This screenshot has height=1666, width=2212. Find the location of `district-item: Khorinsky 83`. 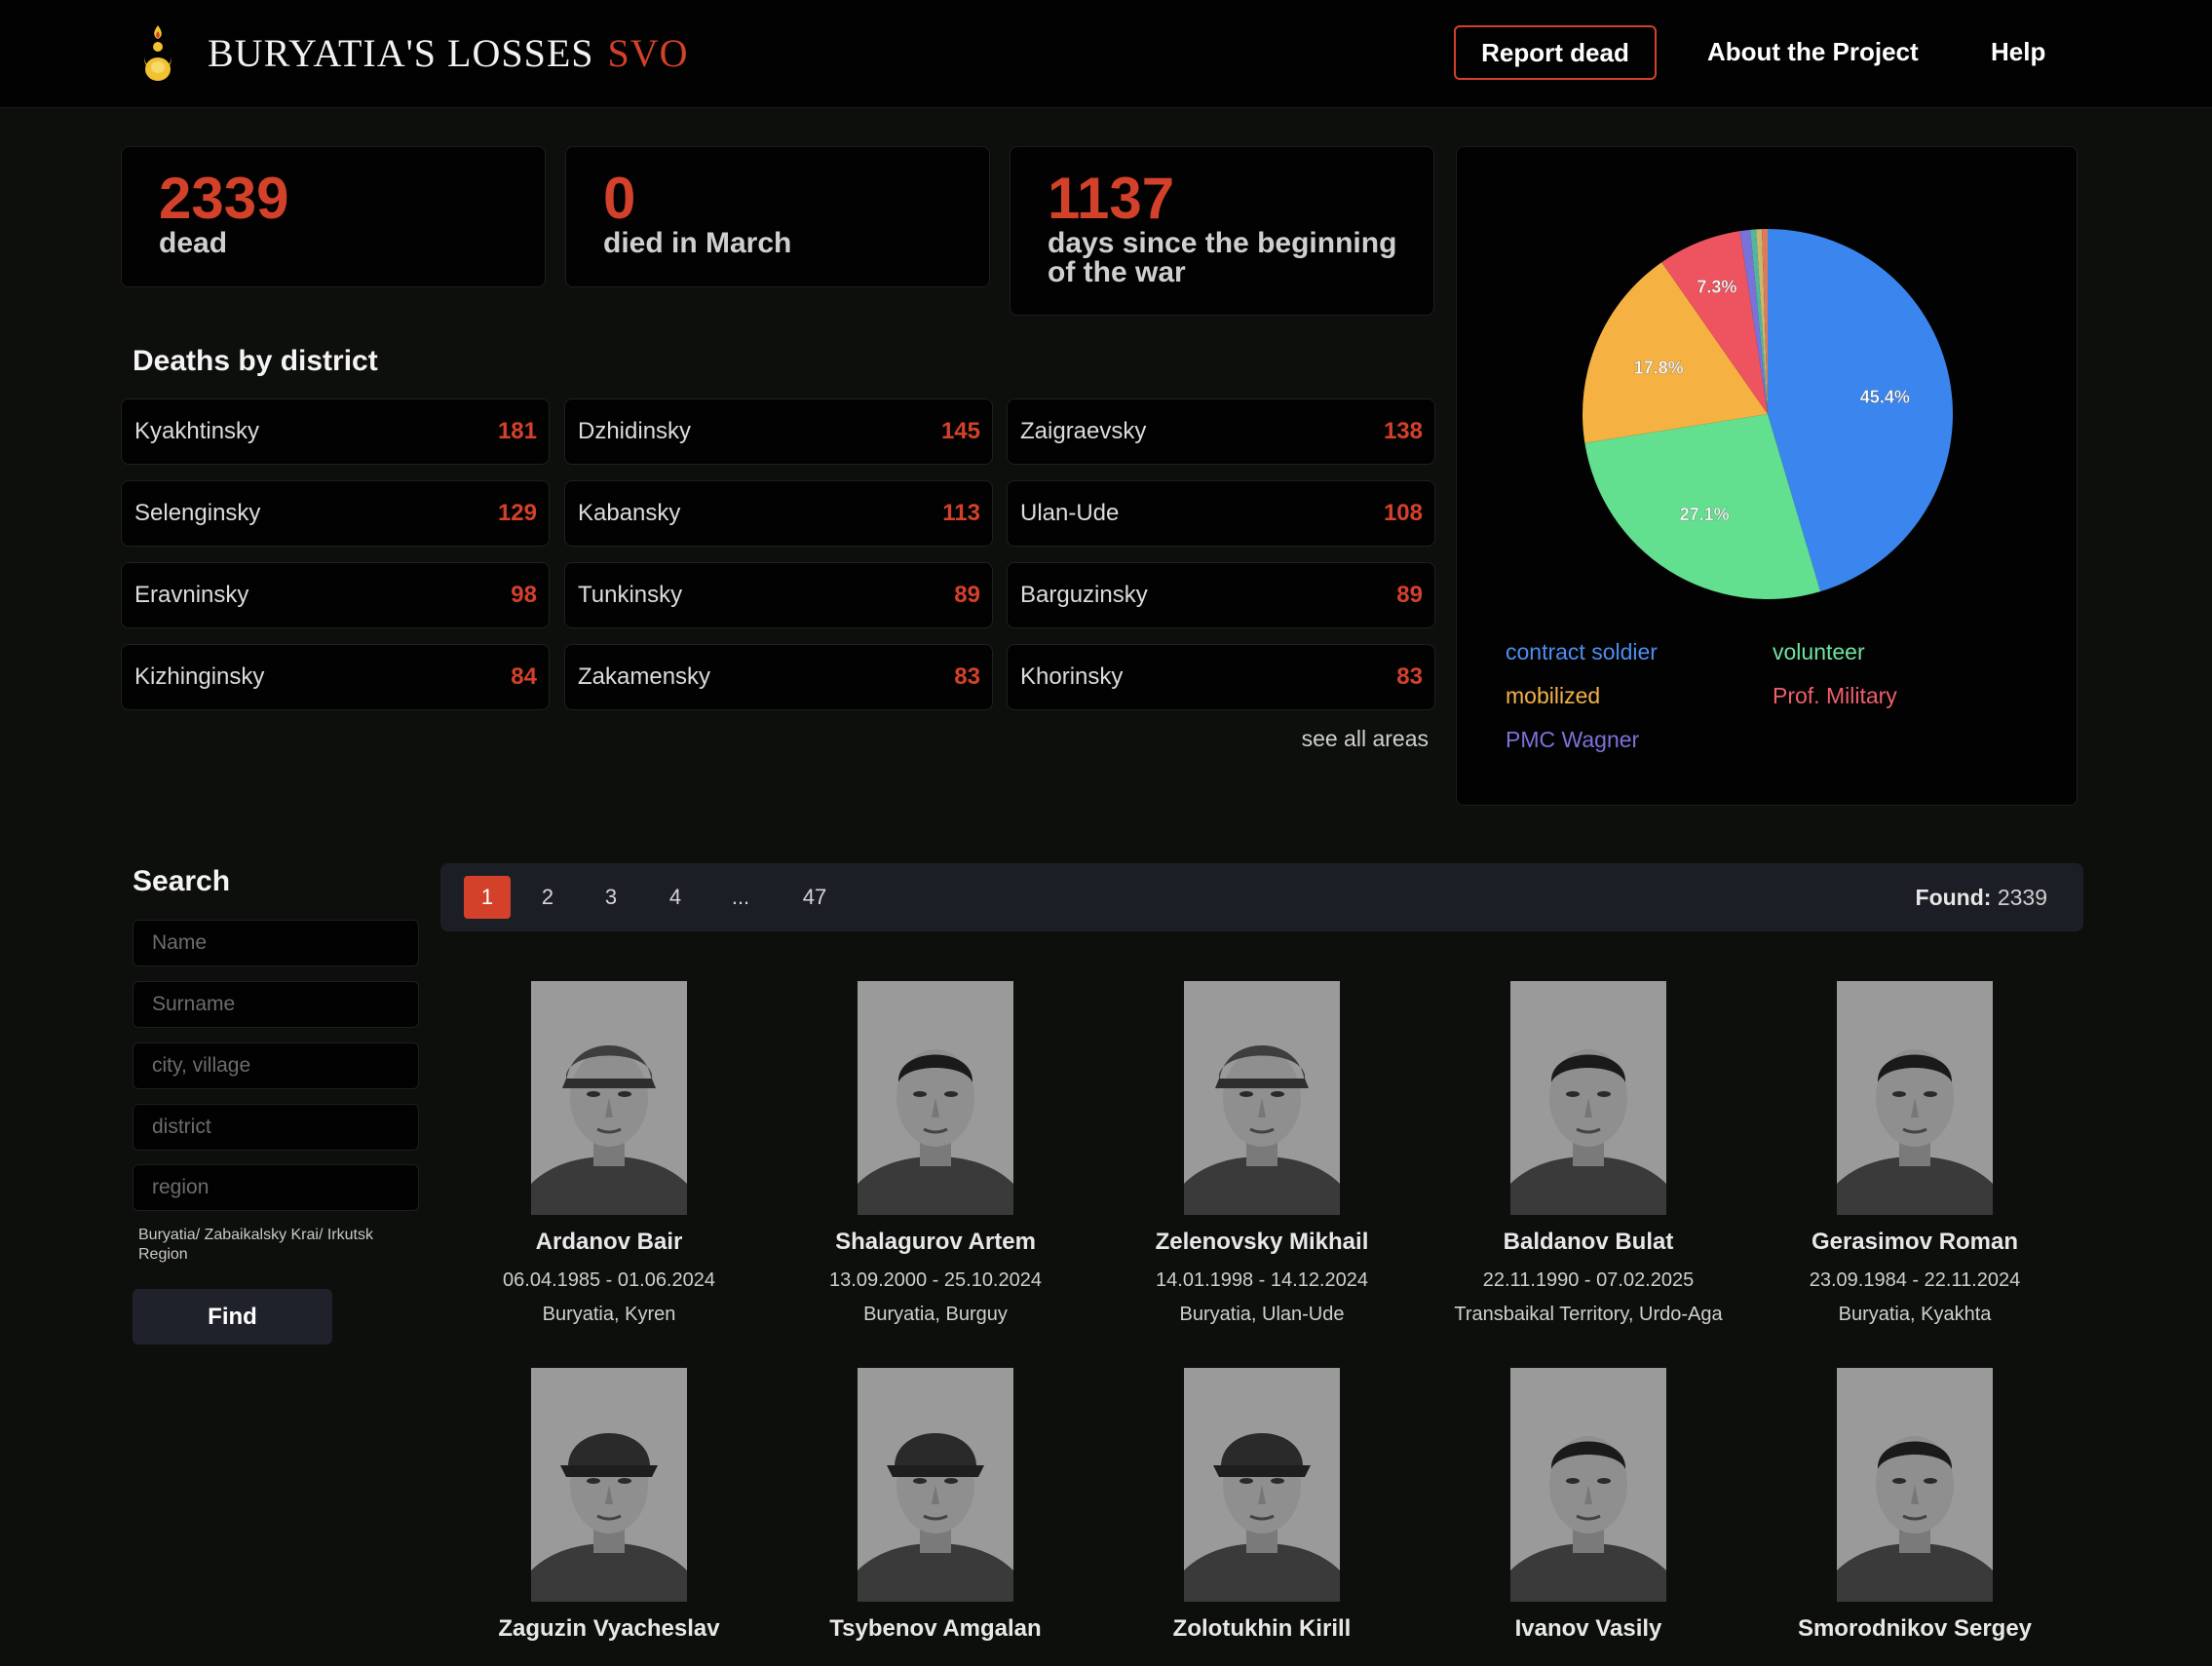

district-item: Khorinsky 83 is located at coordinates (1221, 677).